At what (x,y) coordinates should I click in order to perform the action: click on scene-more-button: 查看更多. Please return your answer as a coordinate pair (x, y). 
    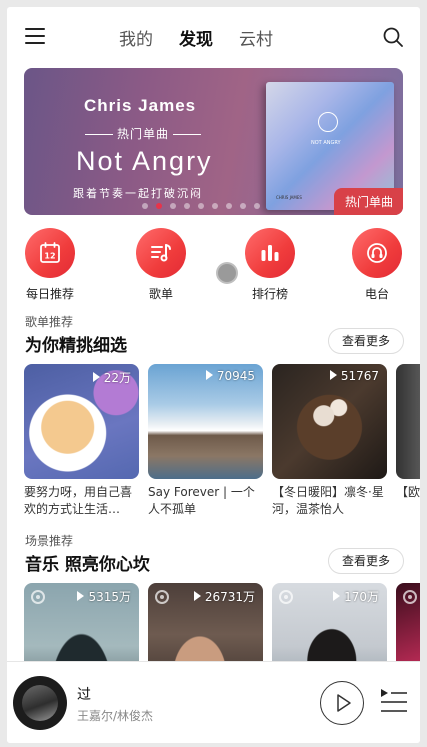
    Looking at the image, I should click on (366, 561).